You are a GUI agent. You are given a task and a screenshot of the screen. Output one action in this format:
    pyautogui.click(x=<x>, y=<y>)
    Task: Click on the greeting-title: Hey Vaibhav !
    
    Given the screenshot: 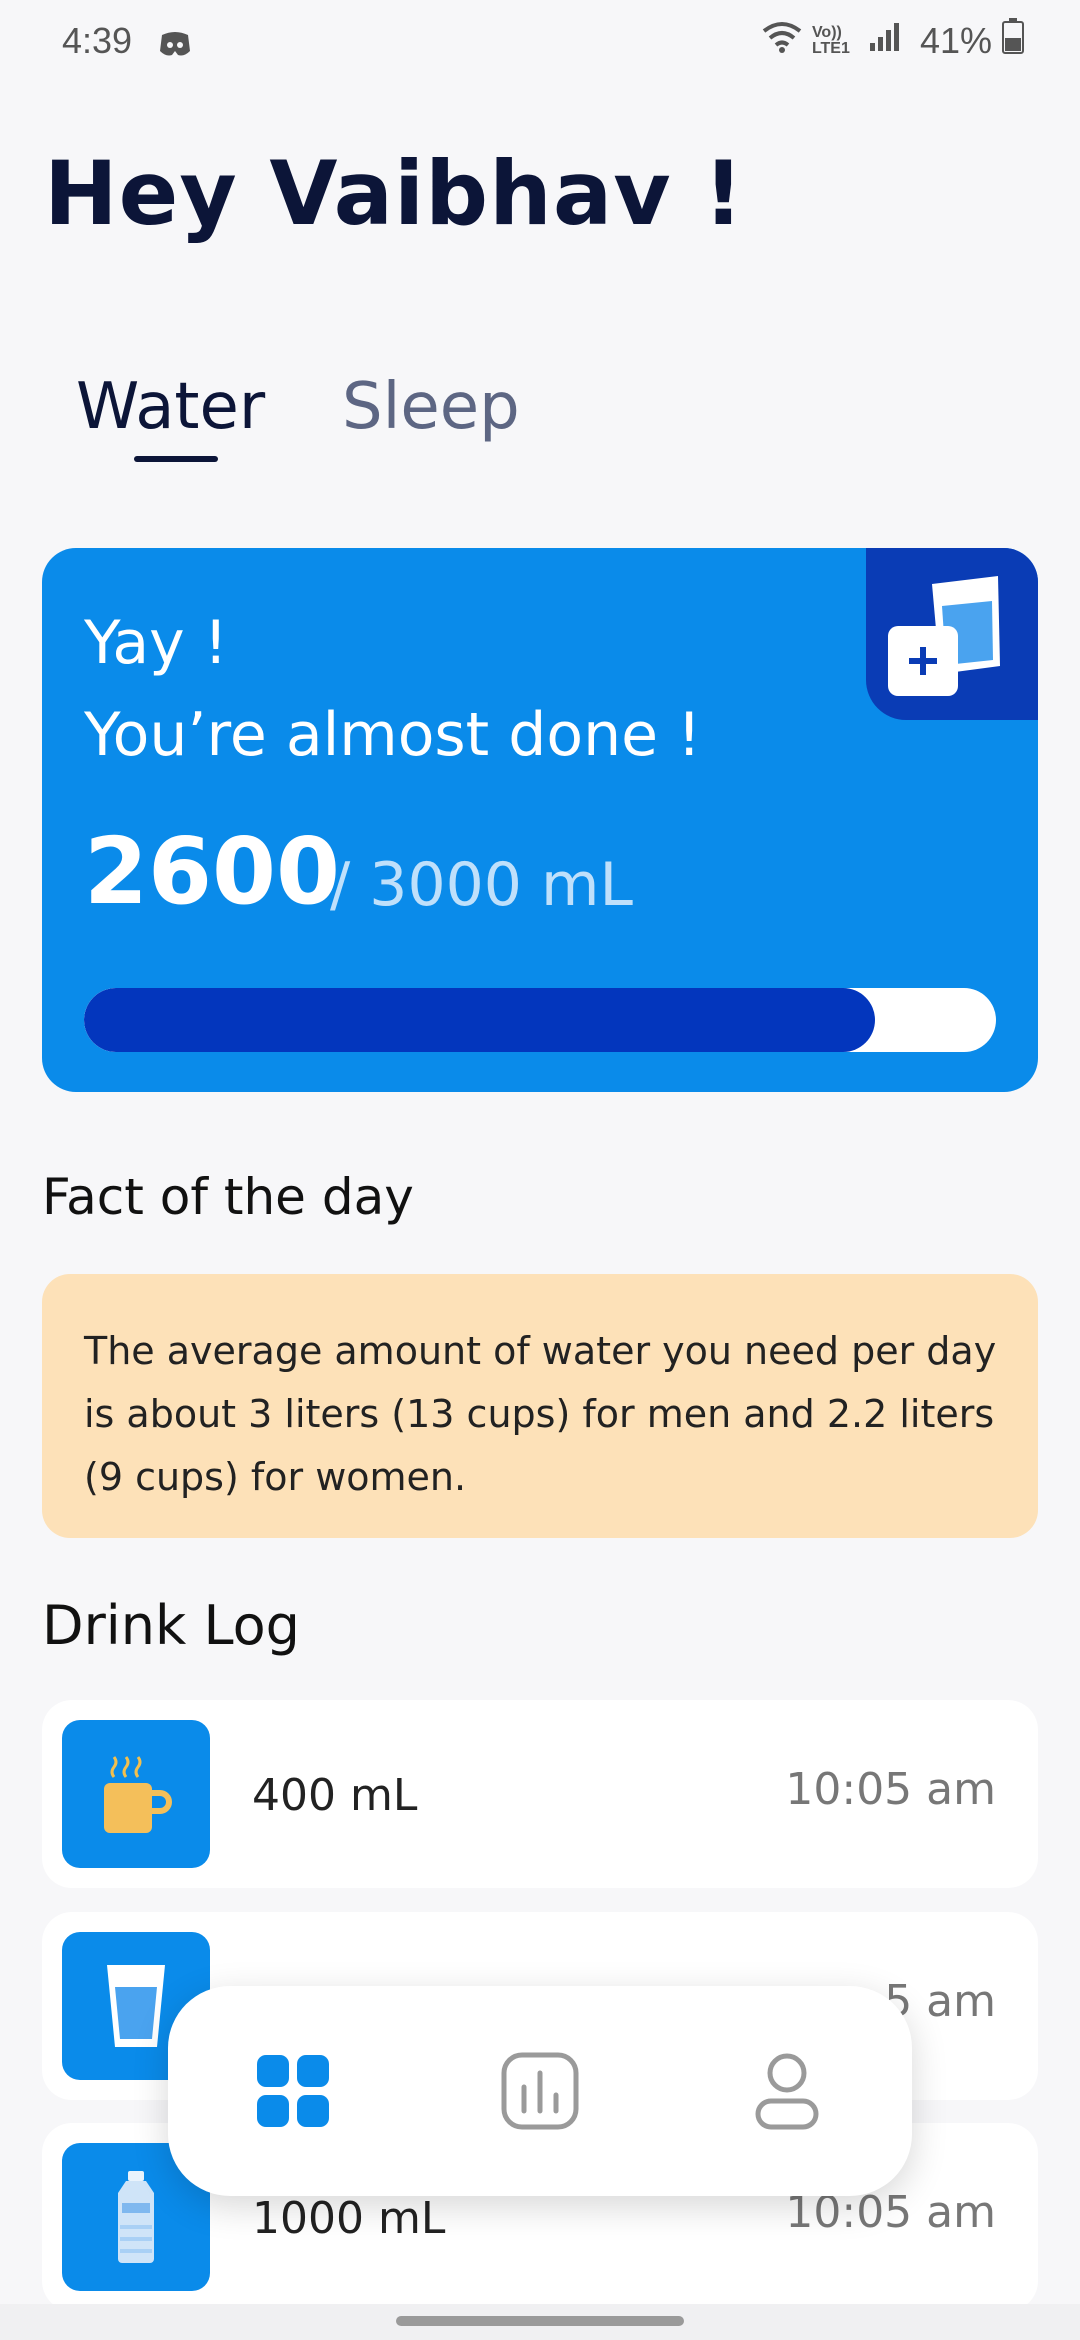 What is the action you would take?
    pyautogui.click(x=394, y=193)
    